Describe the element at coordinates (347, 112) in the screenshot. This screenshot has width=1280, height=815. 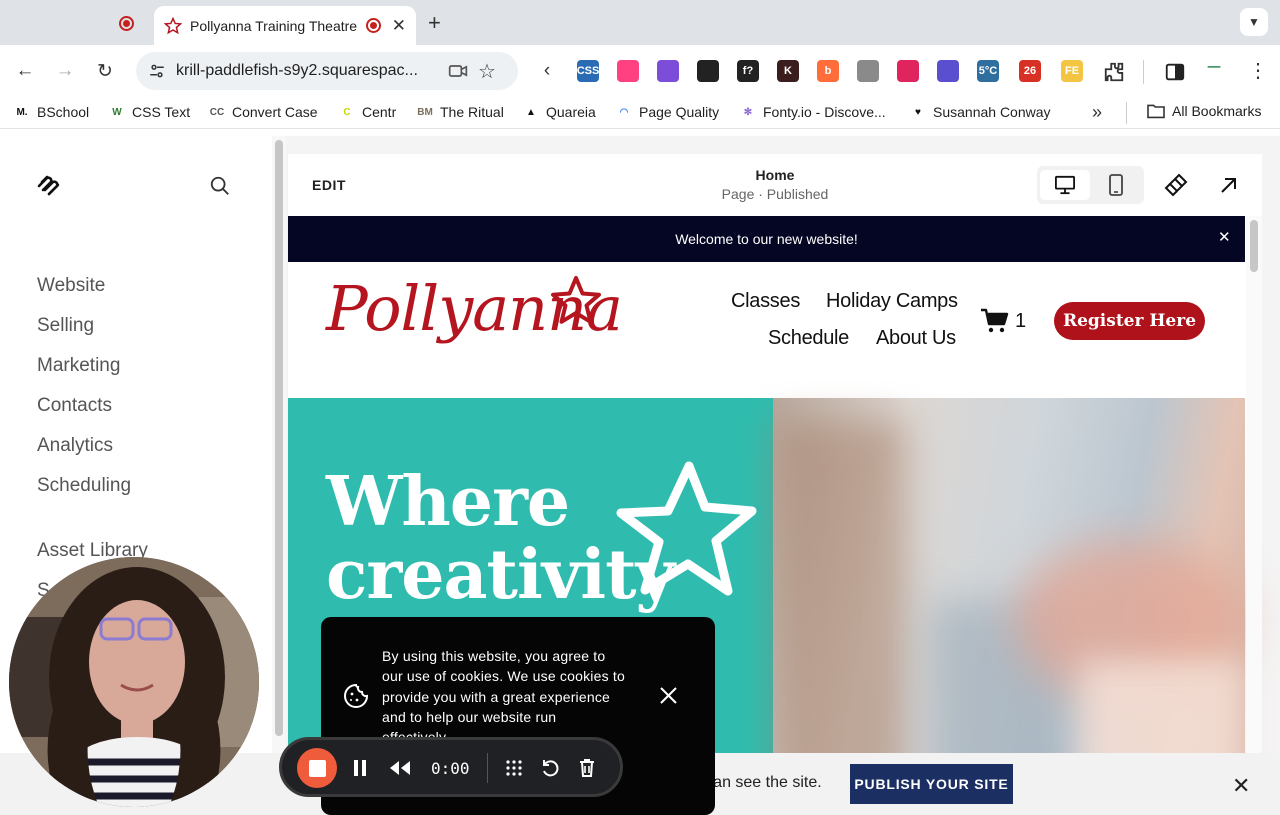
I see `bookmark-favicon-icon: C` at that location.